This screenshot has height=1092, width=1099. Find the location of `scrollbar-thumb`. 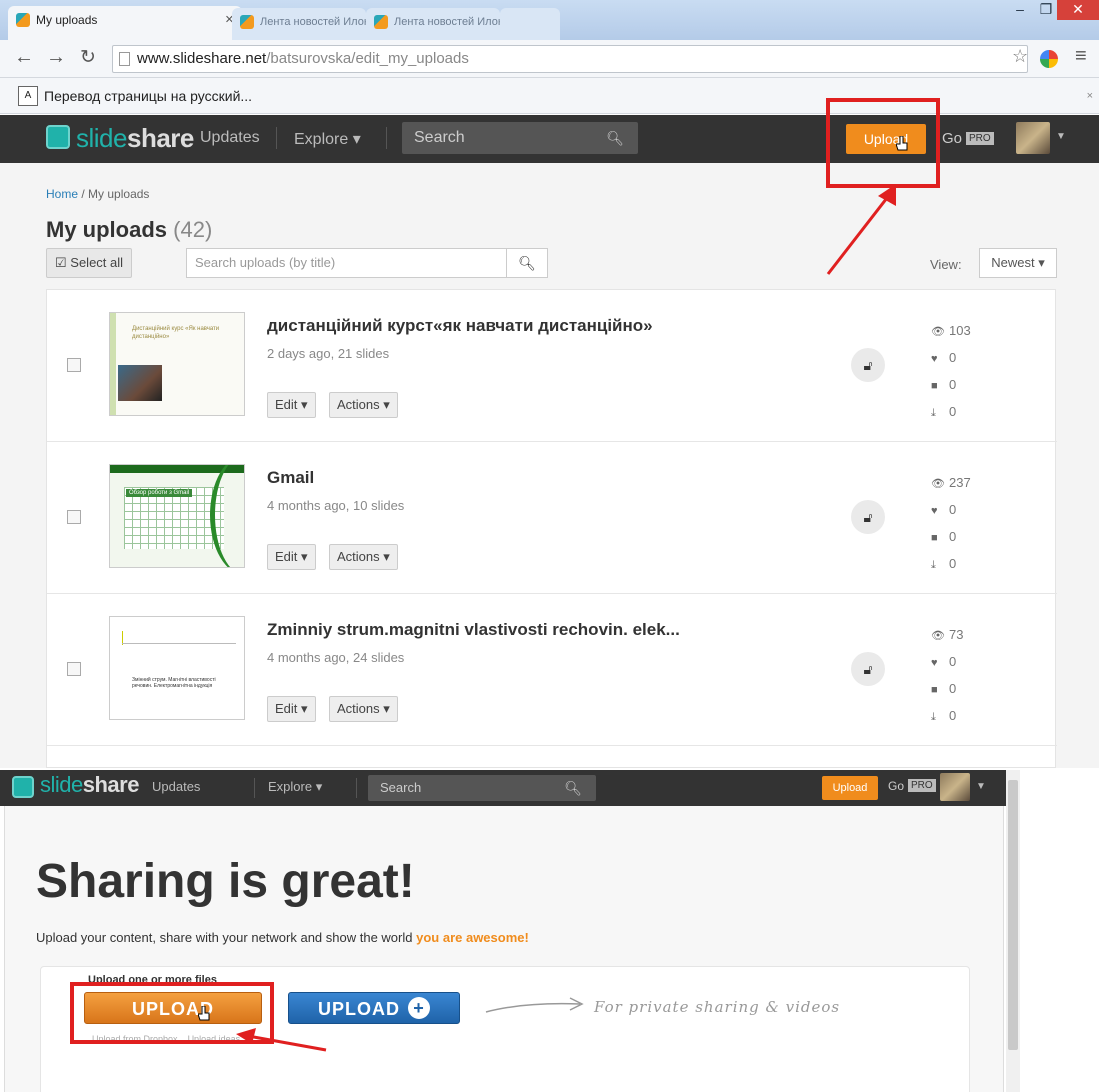

scrollbar-thumb is located at coordinates (1013, 915).